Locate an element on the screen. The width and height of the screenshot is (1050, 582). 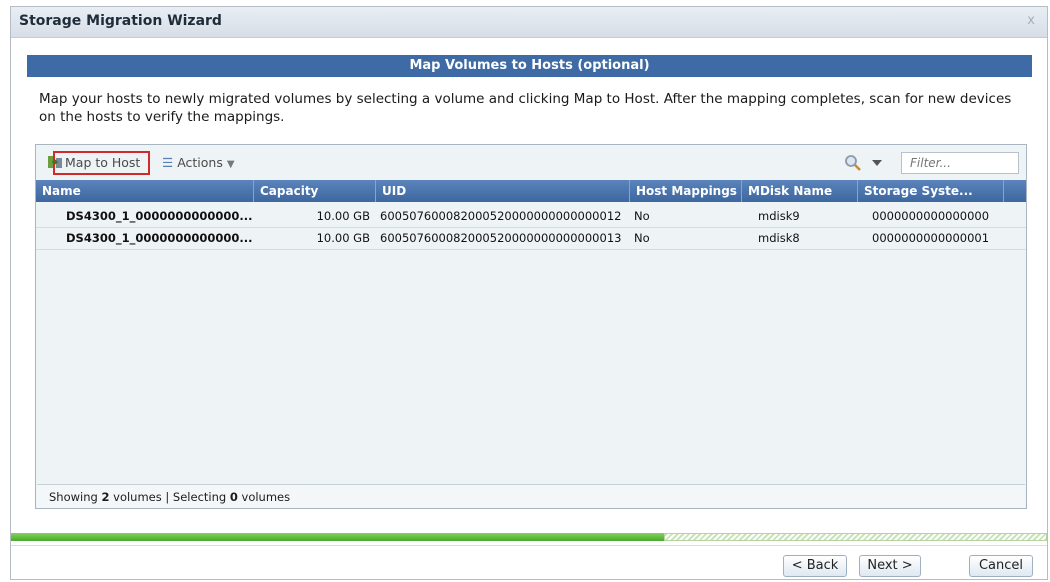
actions-label: Actions is located at coordinates (200, 162).